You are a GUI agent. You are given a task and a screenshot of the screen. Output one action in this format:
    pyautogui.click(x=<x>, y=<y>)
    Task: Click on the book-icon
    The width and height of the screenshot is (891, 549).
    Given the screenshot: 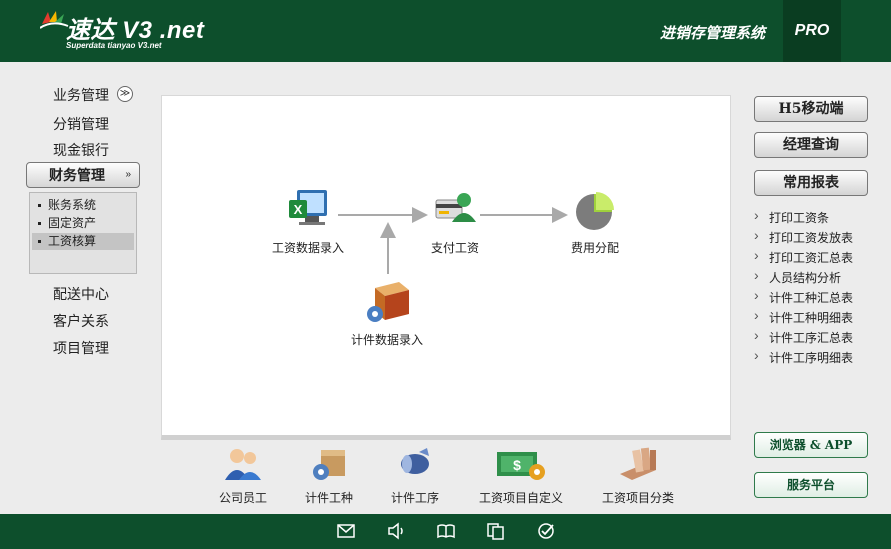 What is the action you would take?
    pyautogui.click(x=446, y=531)
    